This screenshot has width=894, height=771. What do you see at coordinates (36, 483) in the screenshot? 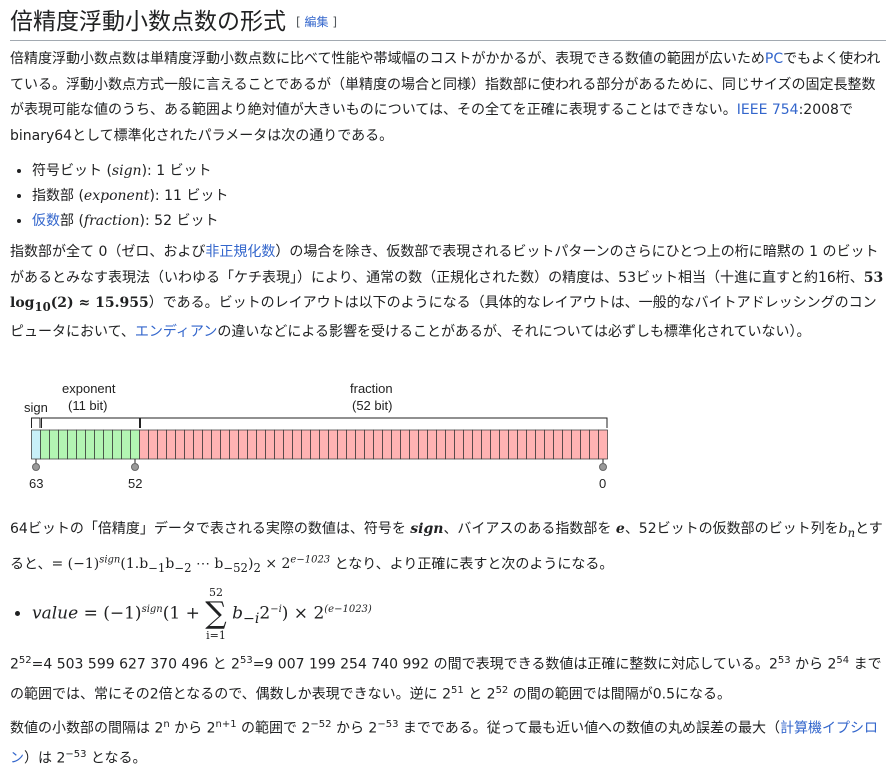
I see `bit-63-label: 63` at bounding box center [36, 483].